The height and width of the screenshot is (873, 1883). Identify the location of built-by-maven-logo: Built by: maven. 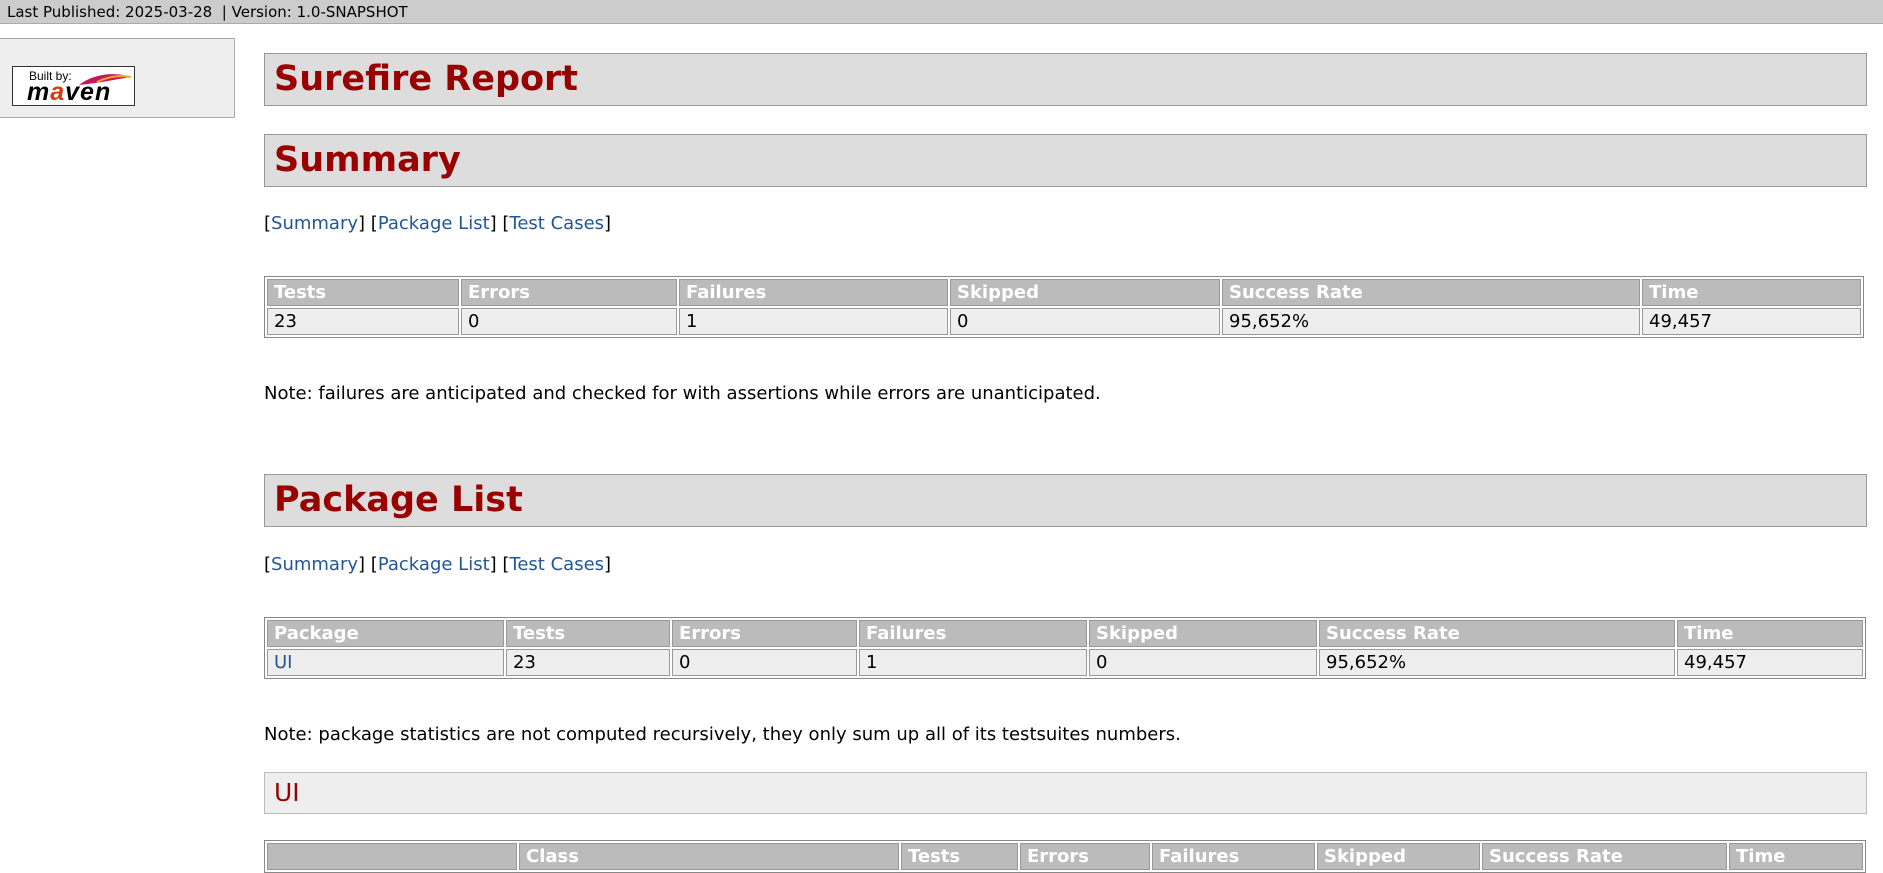
(73, 86).